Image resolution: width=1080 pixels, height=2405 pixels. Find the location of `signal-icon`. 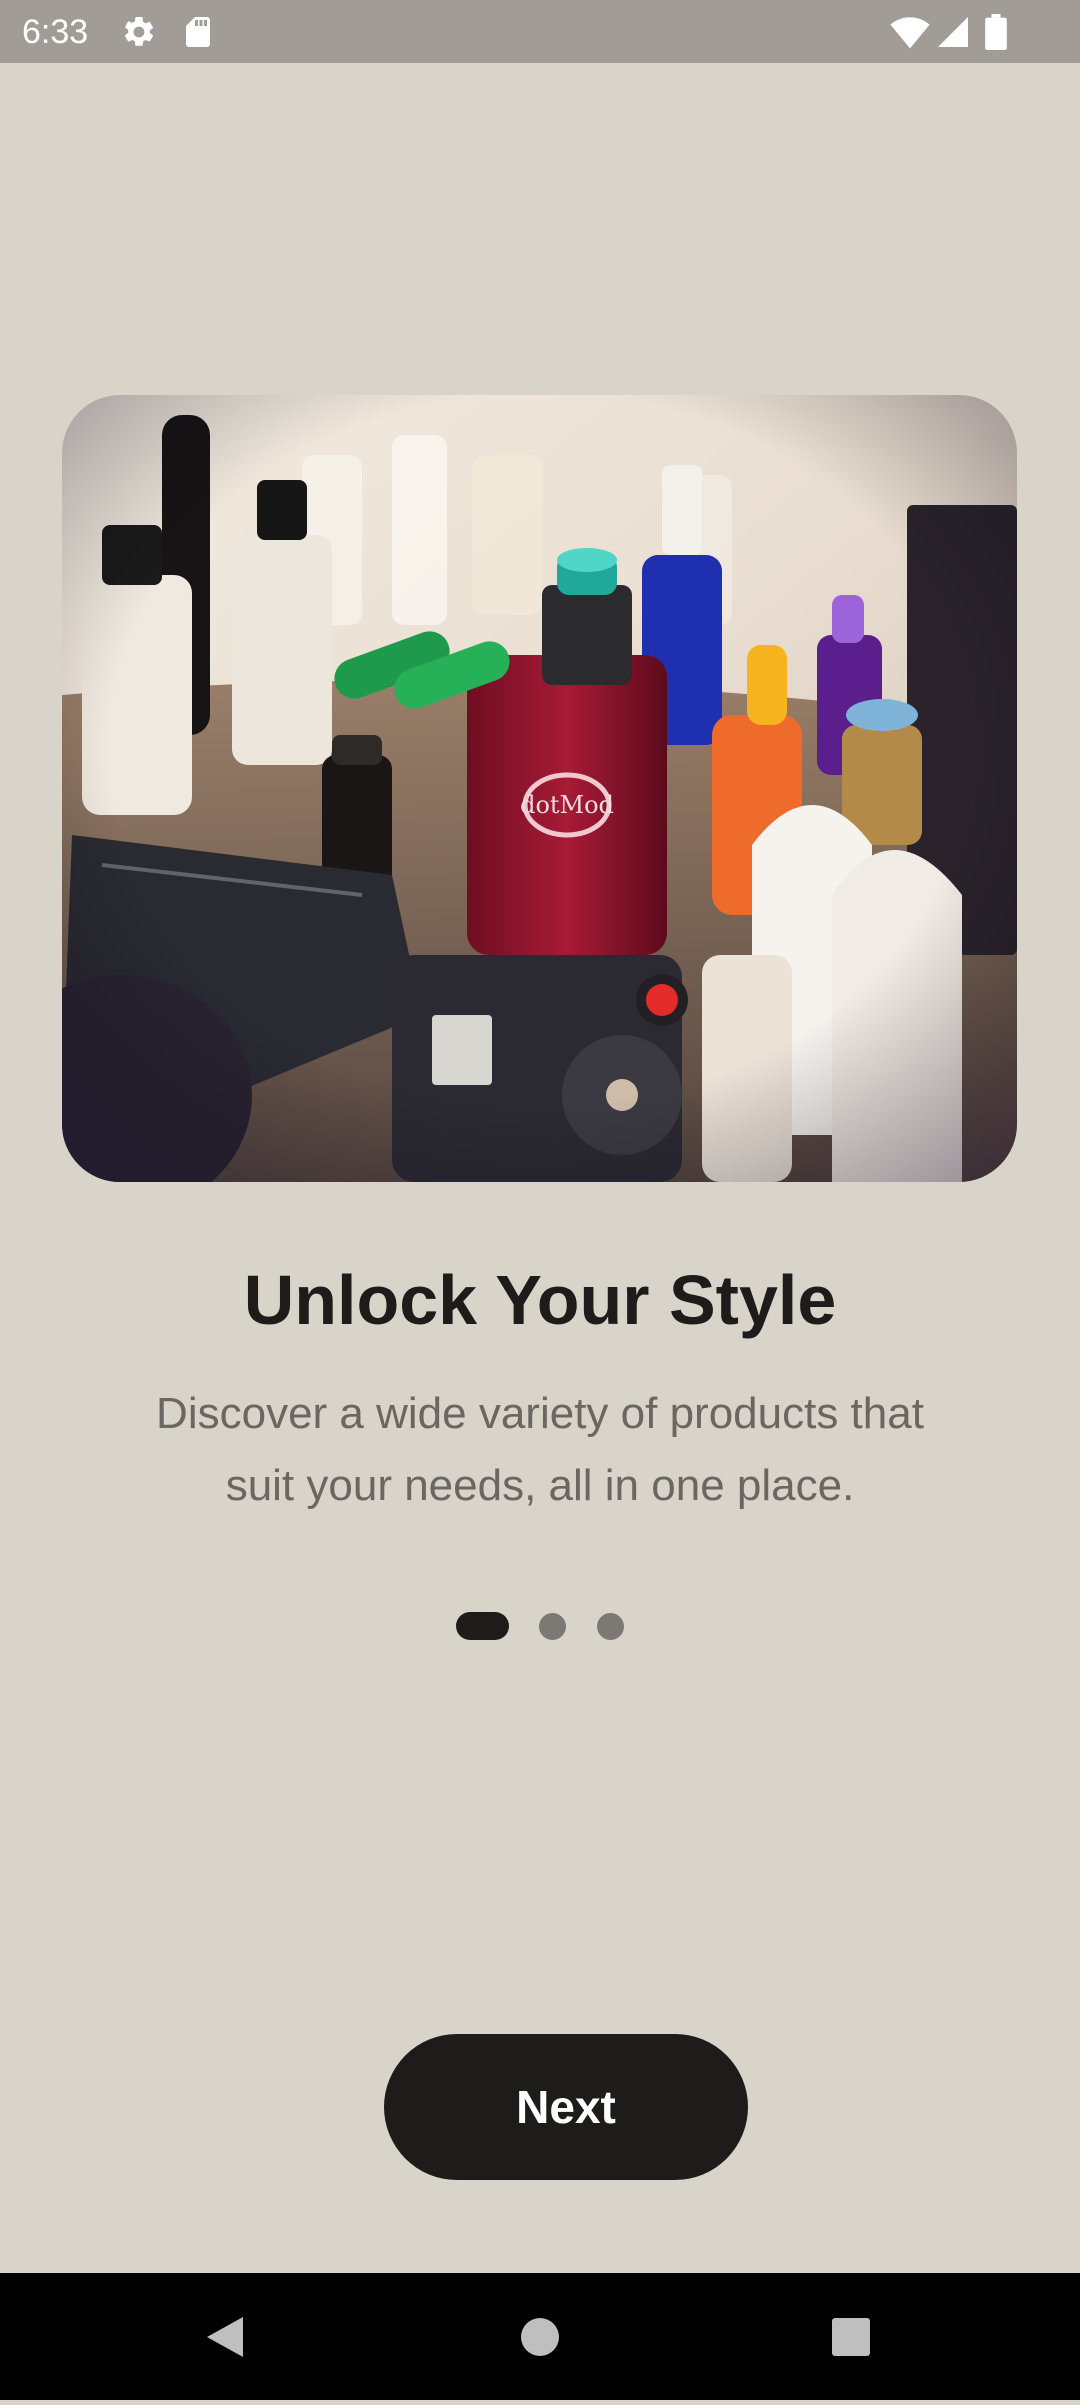

signal-icon is located at coordinates (953, 32).